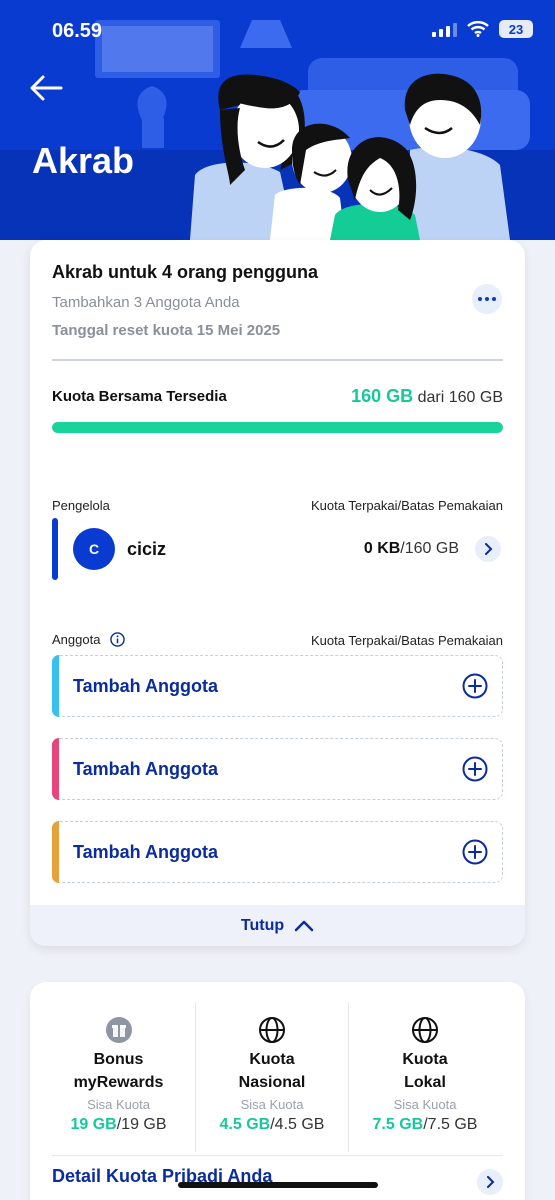  Describe the element at coordinates (117, 639) in the screenshot. I see `info-icon` at that location.